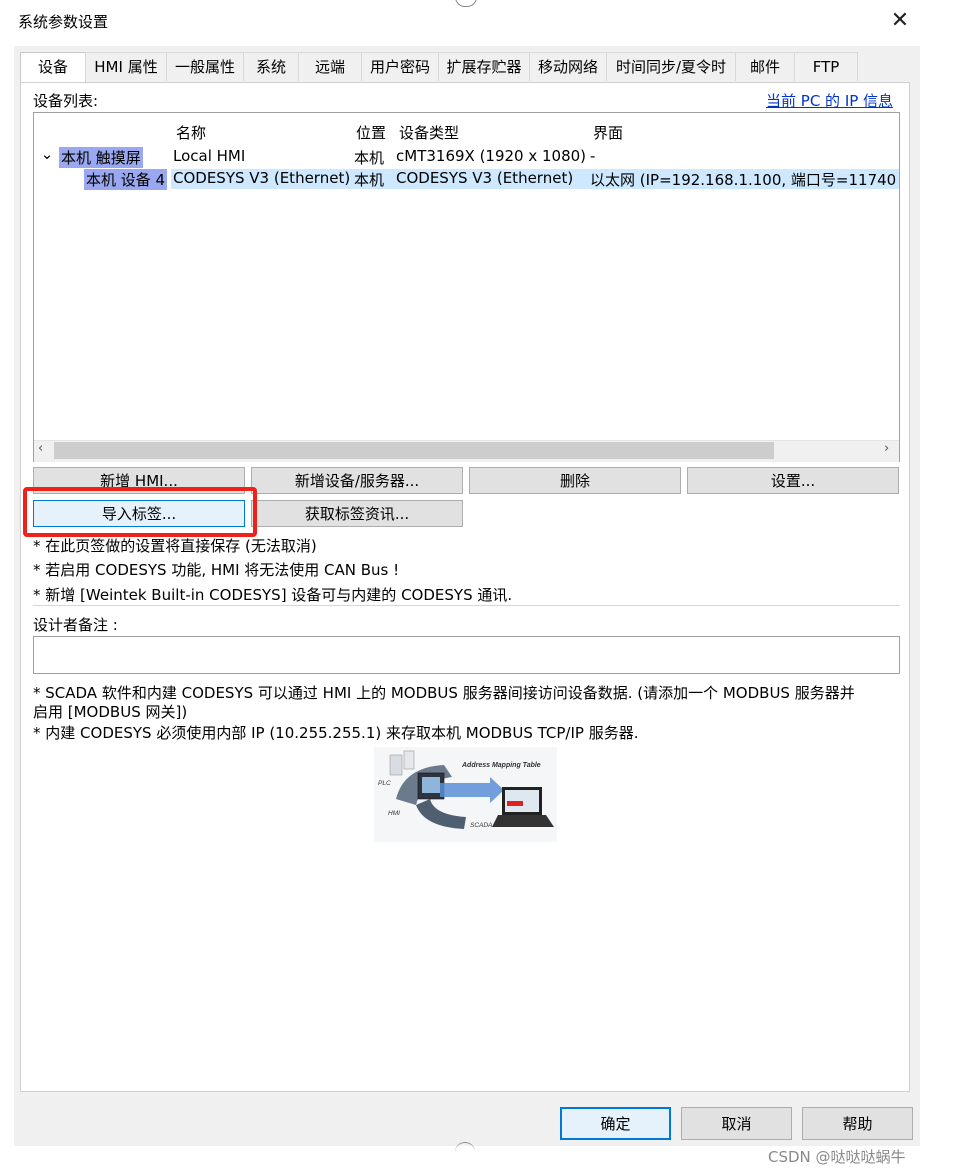 The width and height of the screenshot is (953, 1175). What do you see at coordinates (441, 814) in the screenshot?
I see `diagram-arc-lower` at bounding box center [441, 814].